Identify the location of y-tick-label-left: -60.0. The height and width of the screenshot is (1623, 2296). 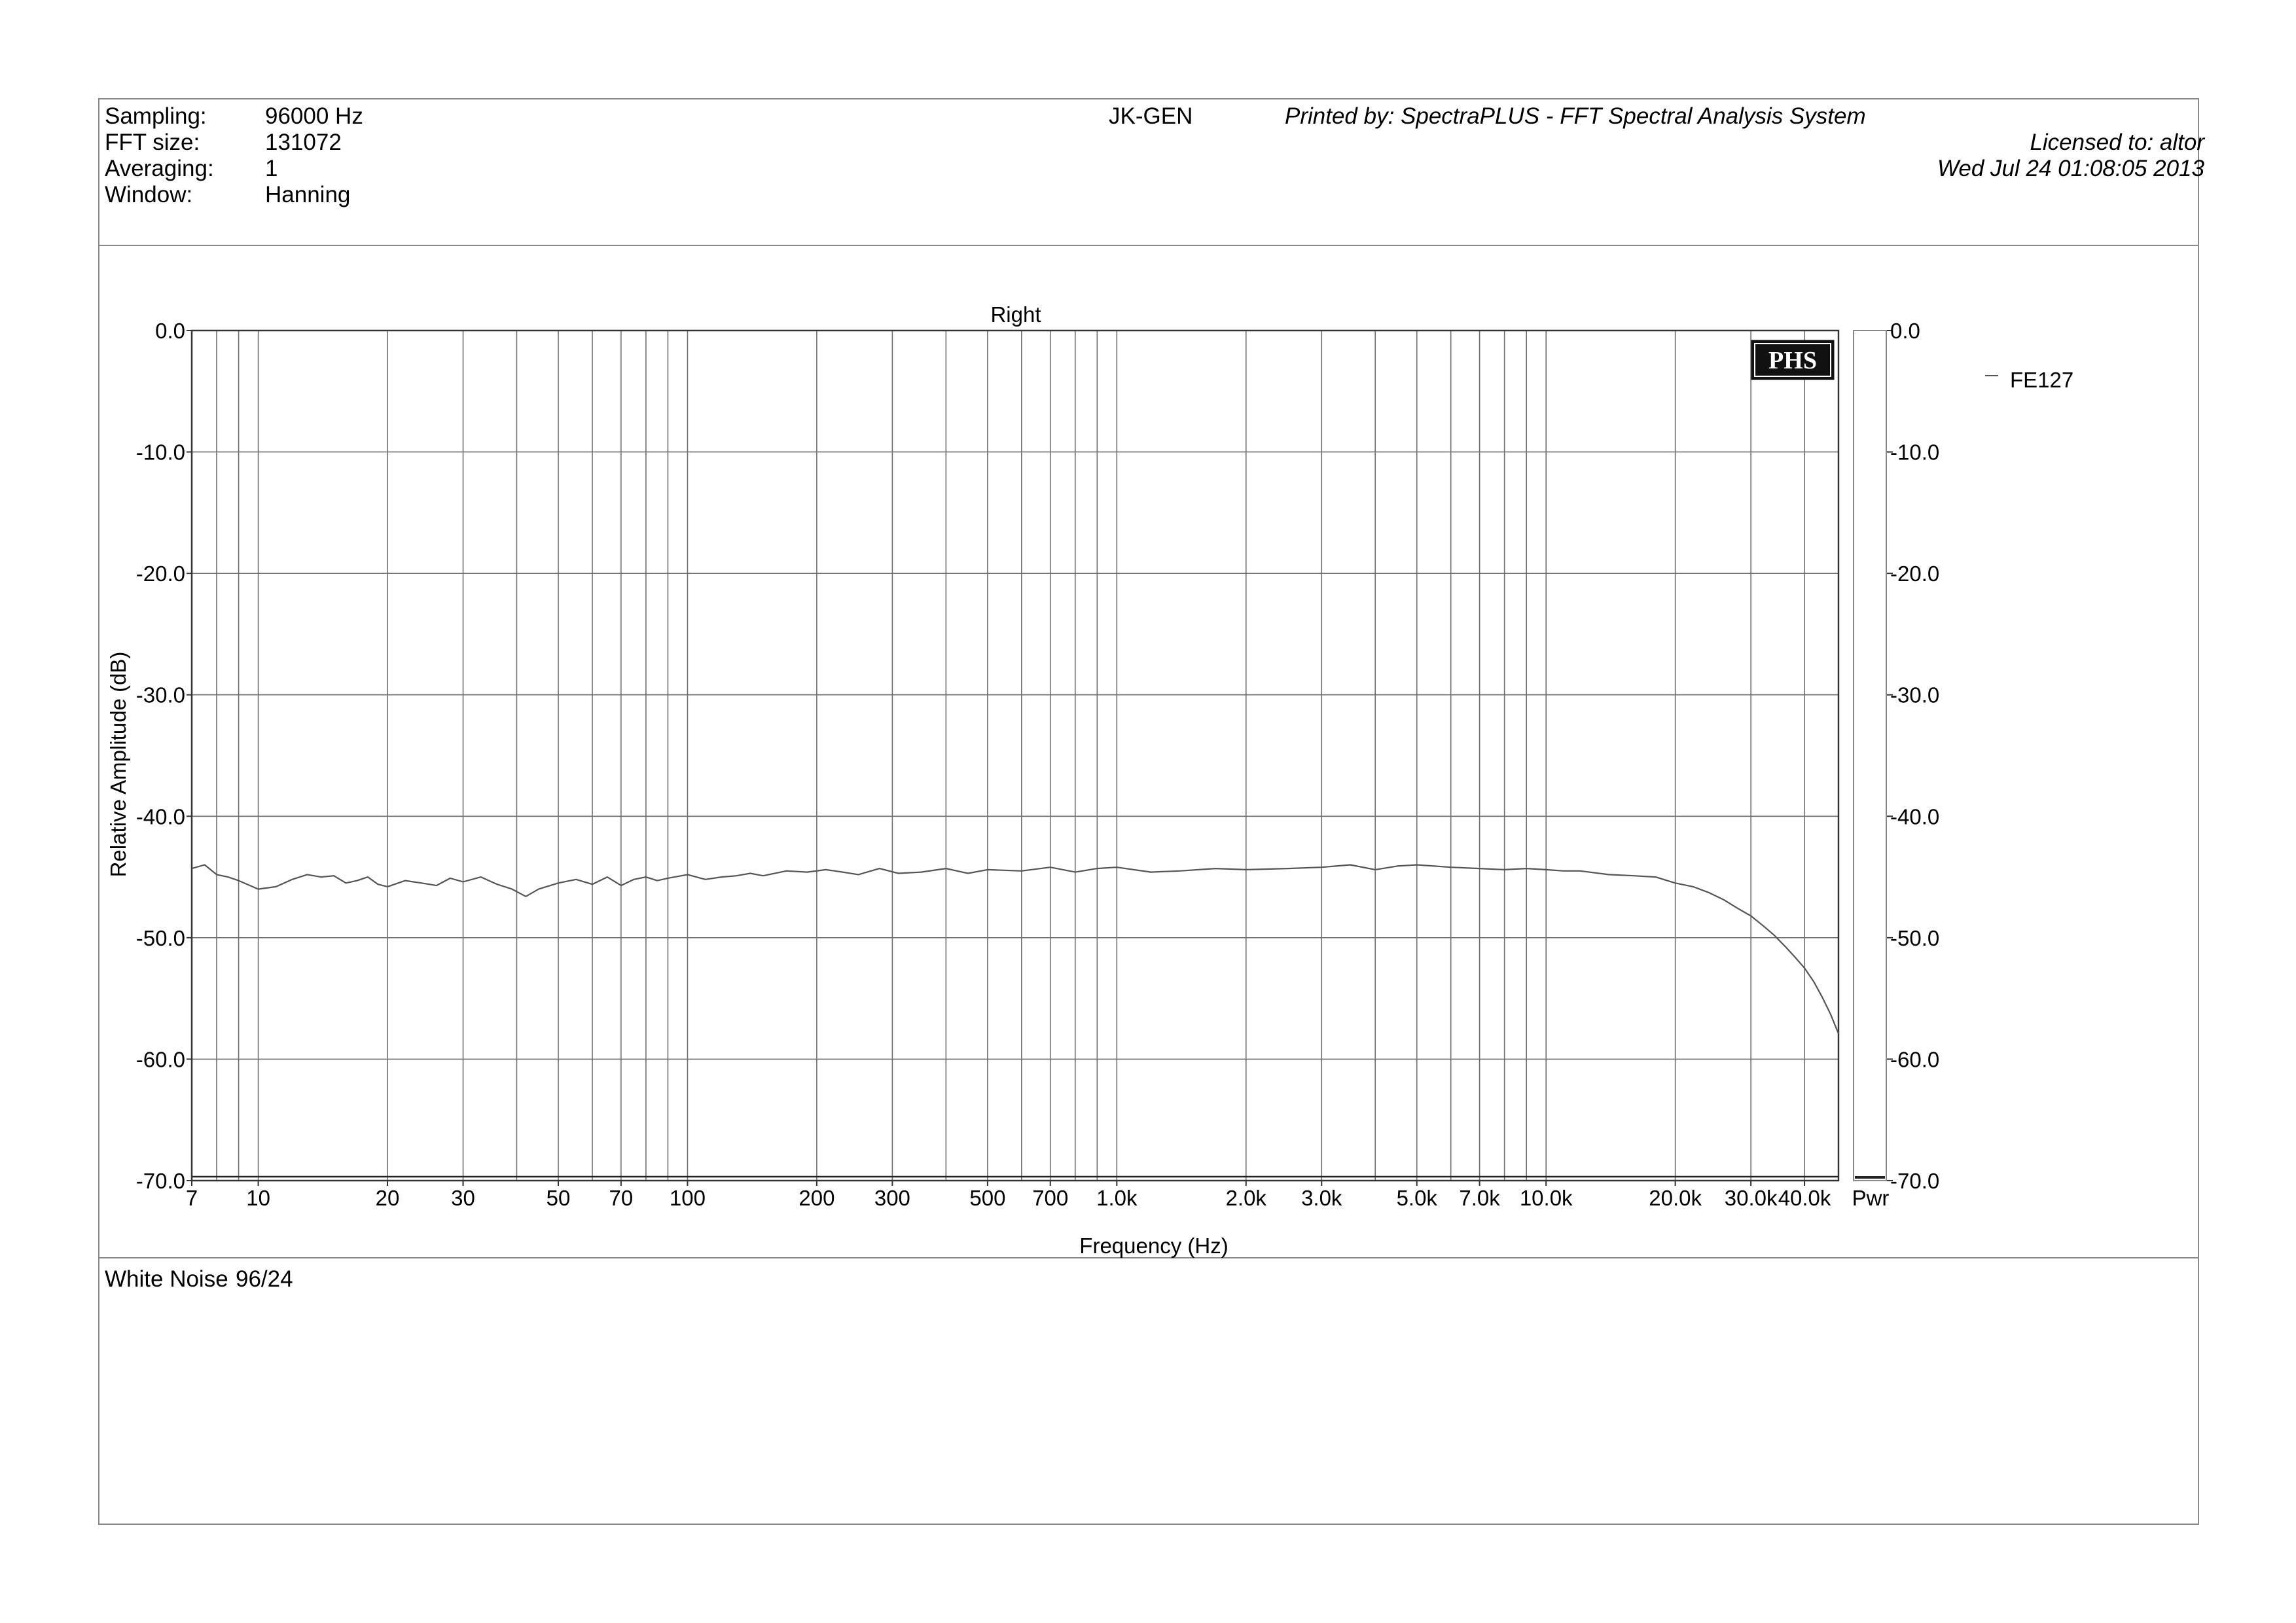
(160, 1059).